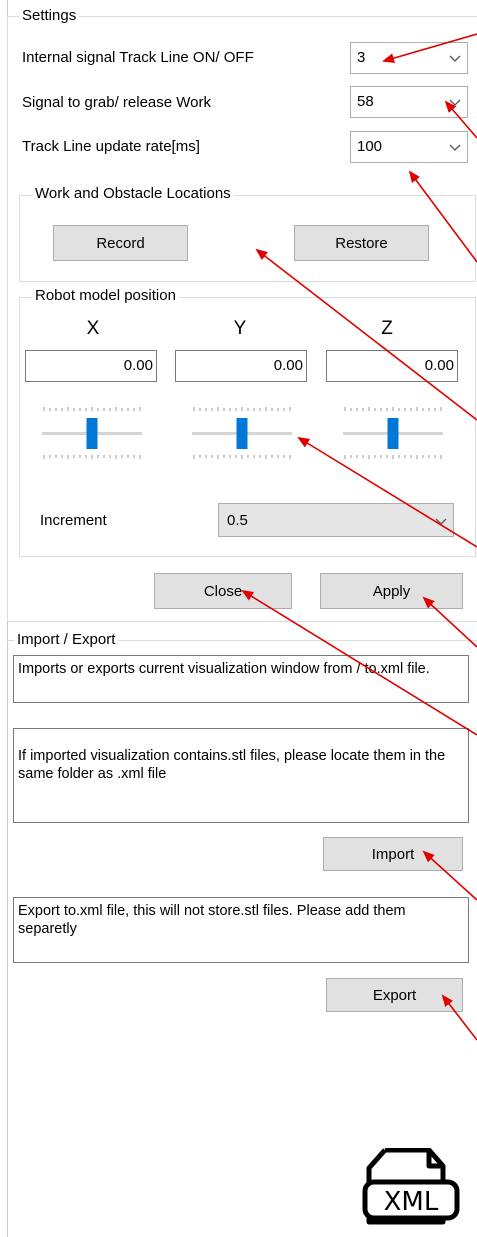  I want to click on arrow-apply, so click(449, 622).